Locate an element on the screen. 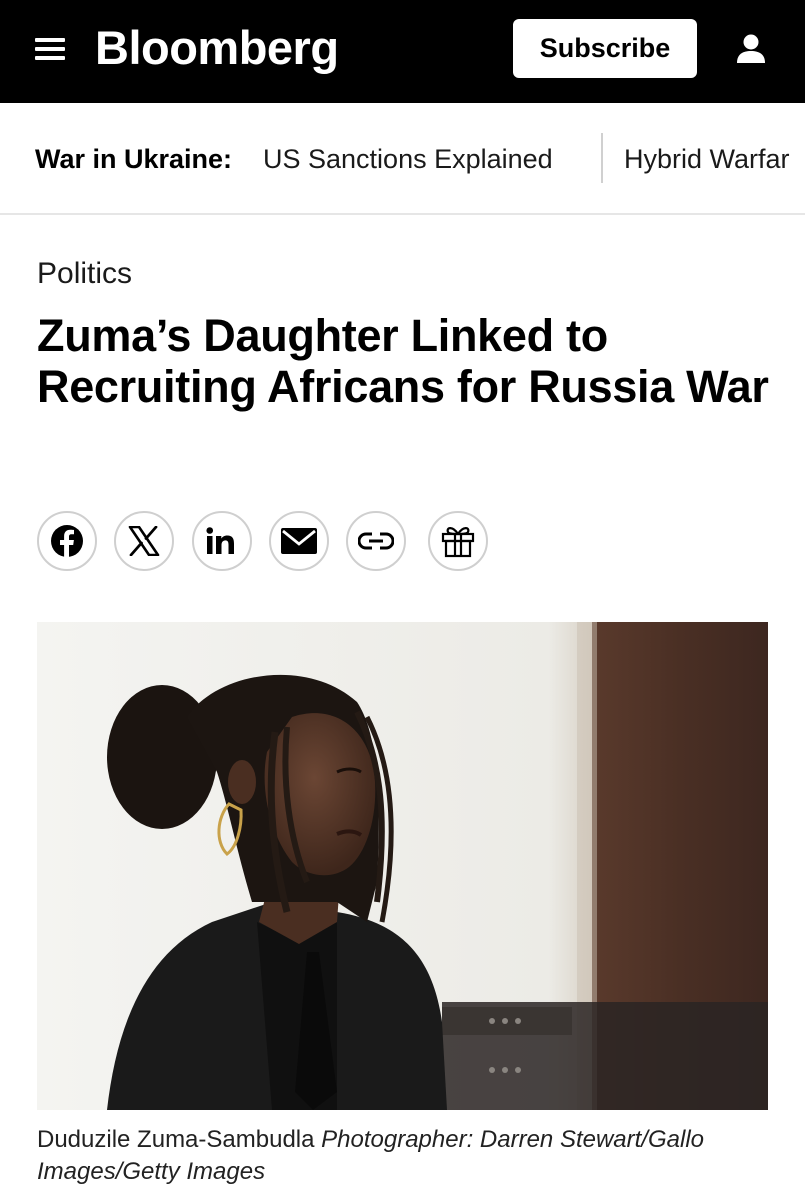 The height and width of the screenshot is (1200, 805). hamburger-menu-icon is located at coordinates (50, 49).